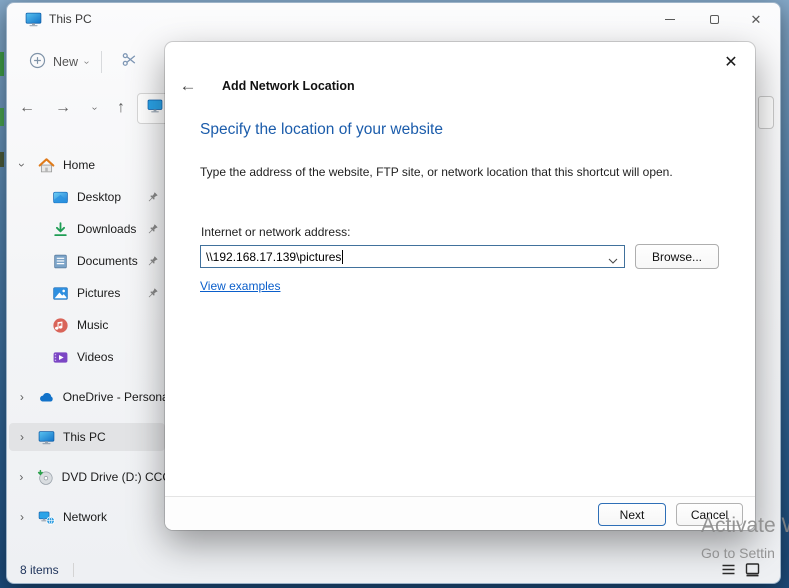  Describe the element at coordinates (276, 232) in the screenshot. I see `address-field-label: Internet or network address:` at that location.